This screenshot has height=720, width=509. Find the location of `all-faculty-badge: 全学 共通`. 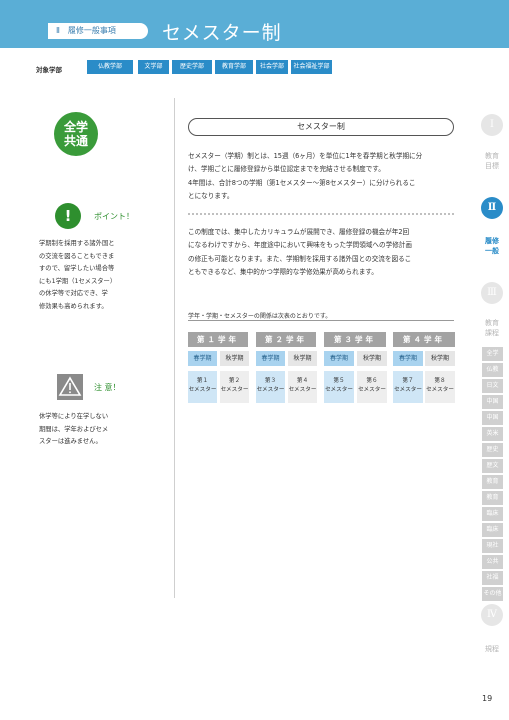

all-faculty-badge: 全学 共通 is located at coordinates (76, 134).